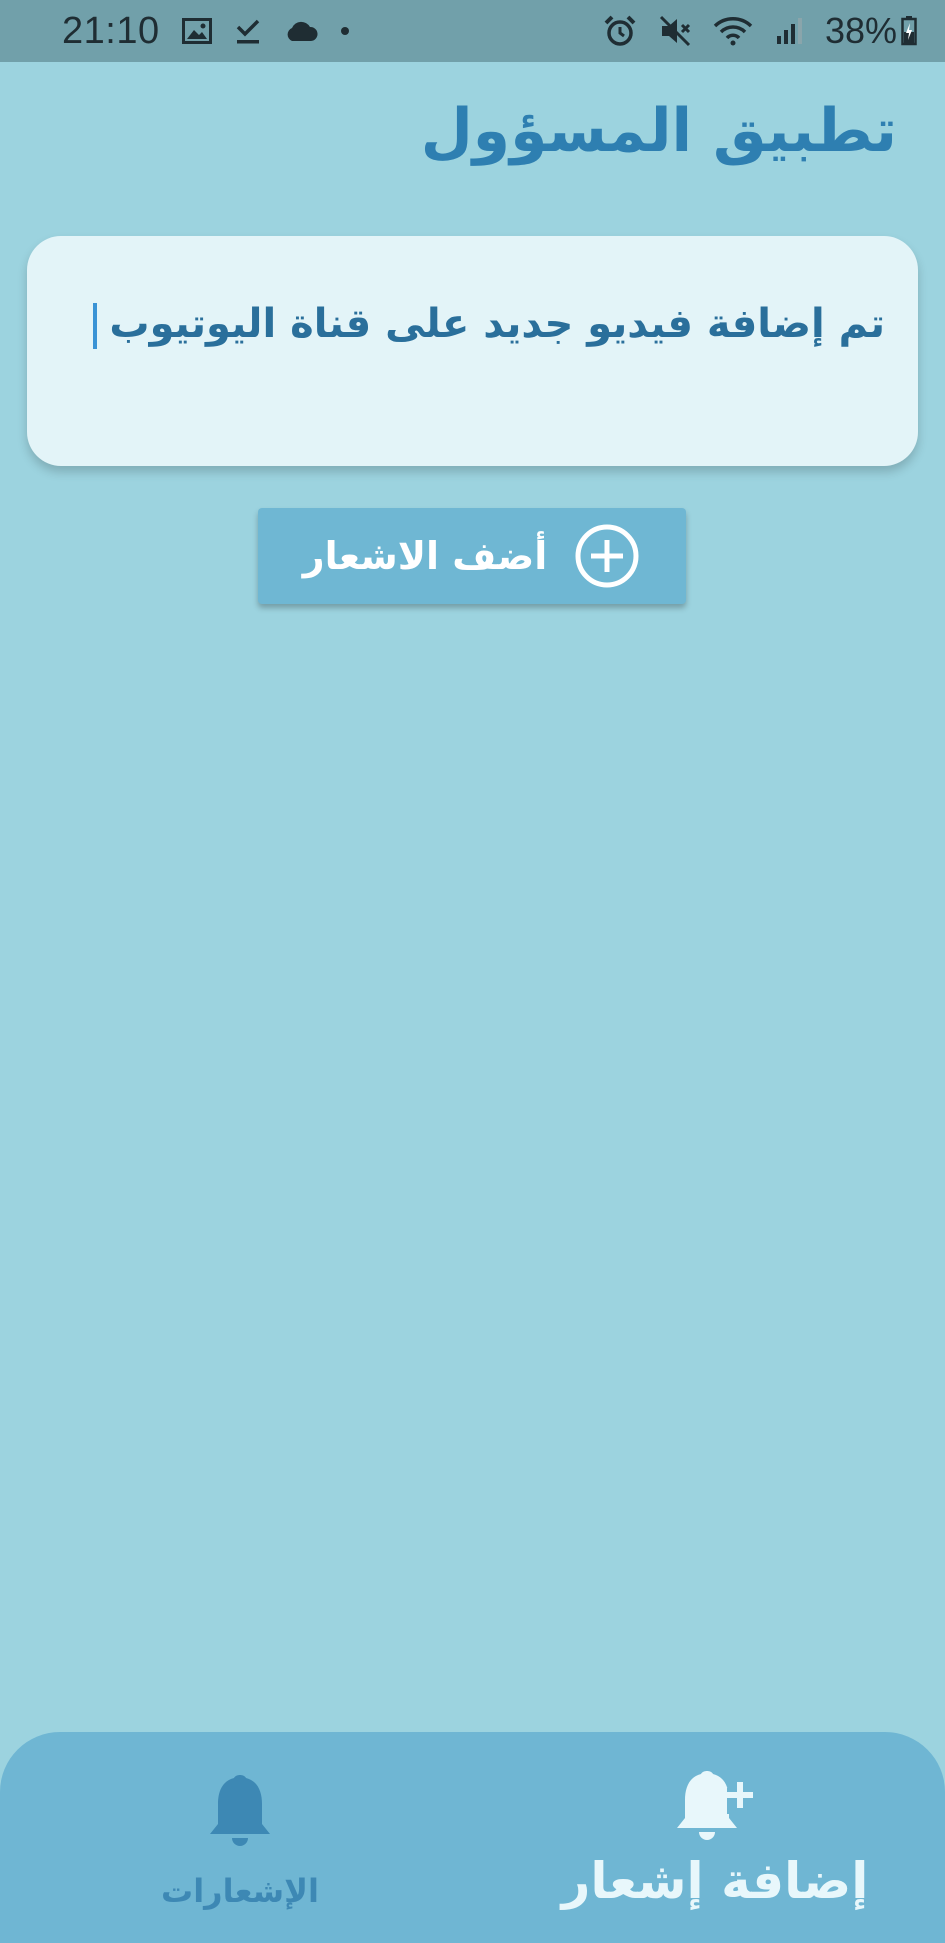 The image size is (945, 1943). I want to click on wifi-icon, so click(733, 31).